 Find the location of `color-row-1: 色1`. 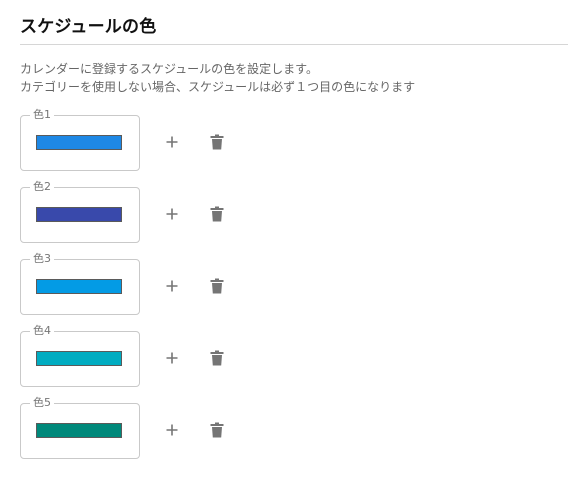

color-row-1: 色1 is located at coordinates (135, 139).